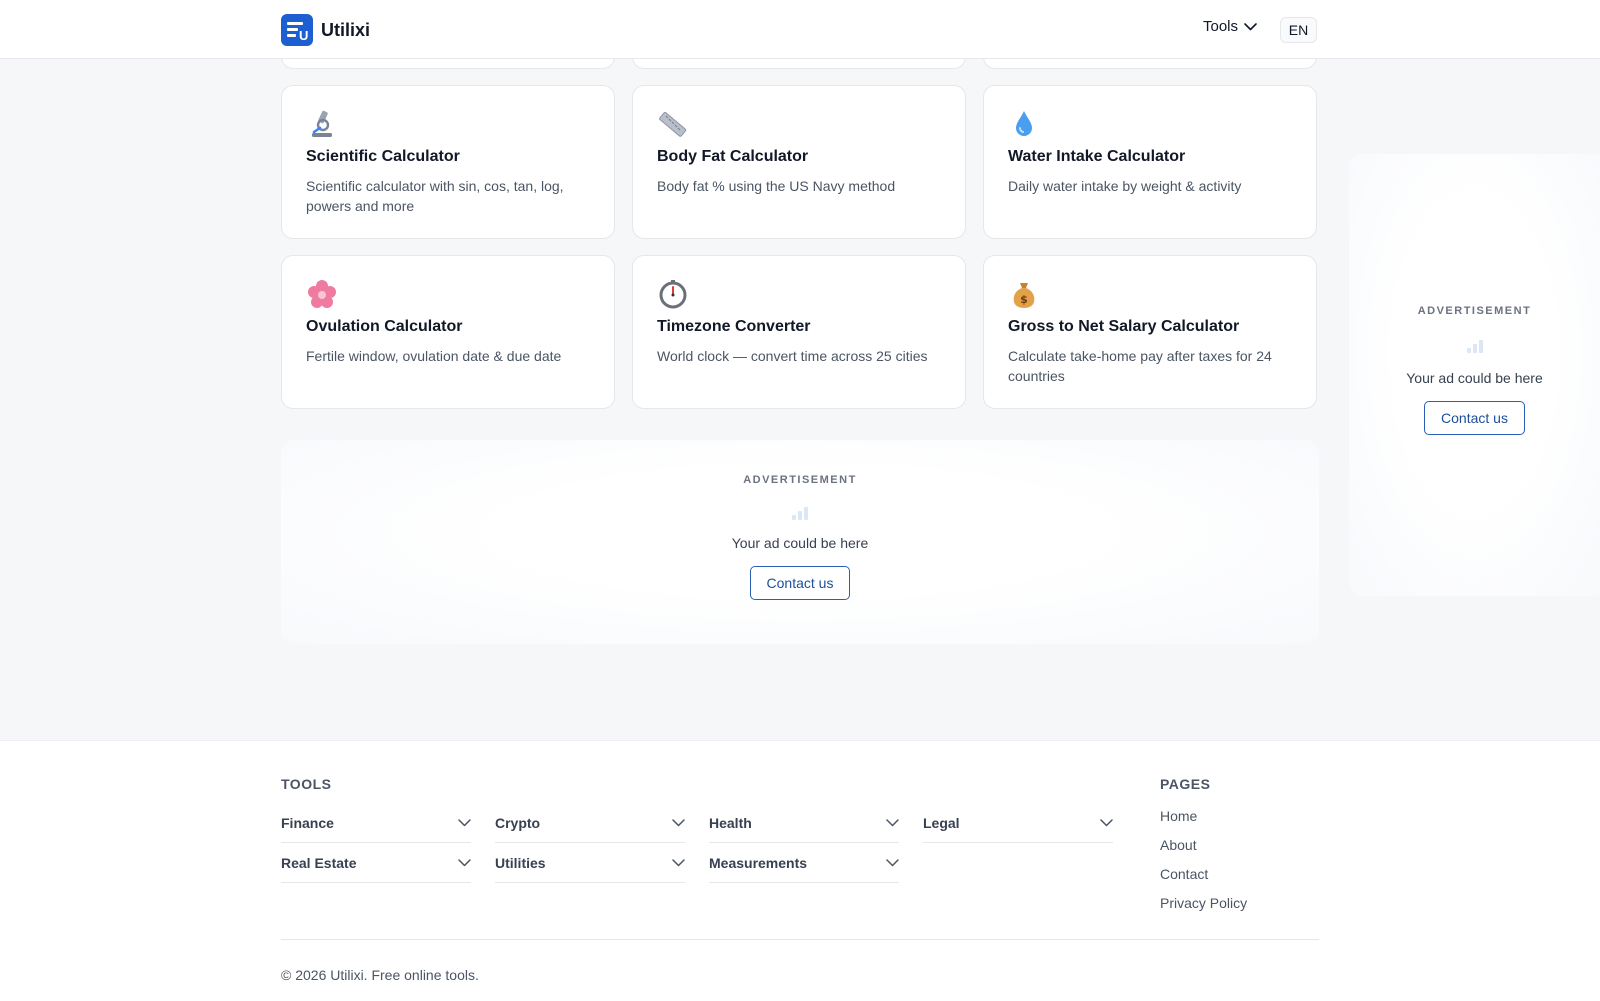 This screenshot has width=1600, height=1001. I want to click on droplet-icon, so click(1024, 123).